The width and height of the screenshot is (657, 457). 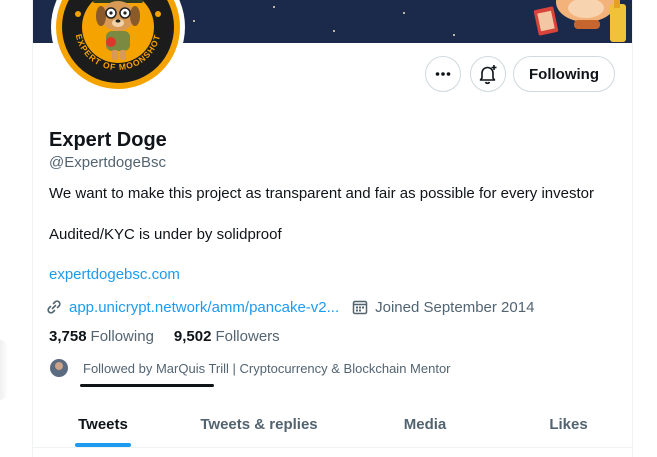 I want to click on bell-plus-icon, so click(x=488, y=75).